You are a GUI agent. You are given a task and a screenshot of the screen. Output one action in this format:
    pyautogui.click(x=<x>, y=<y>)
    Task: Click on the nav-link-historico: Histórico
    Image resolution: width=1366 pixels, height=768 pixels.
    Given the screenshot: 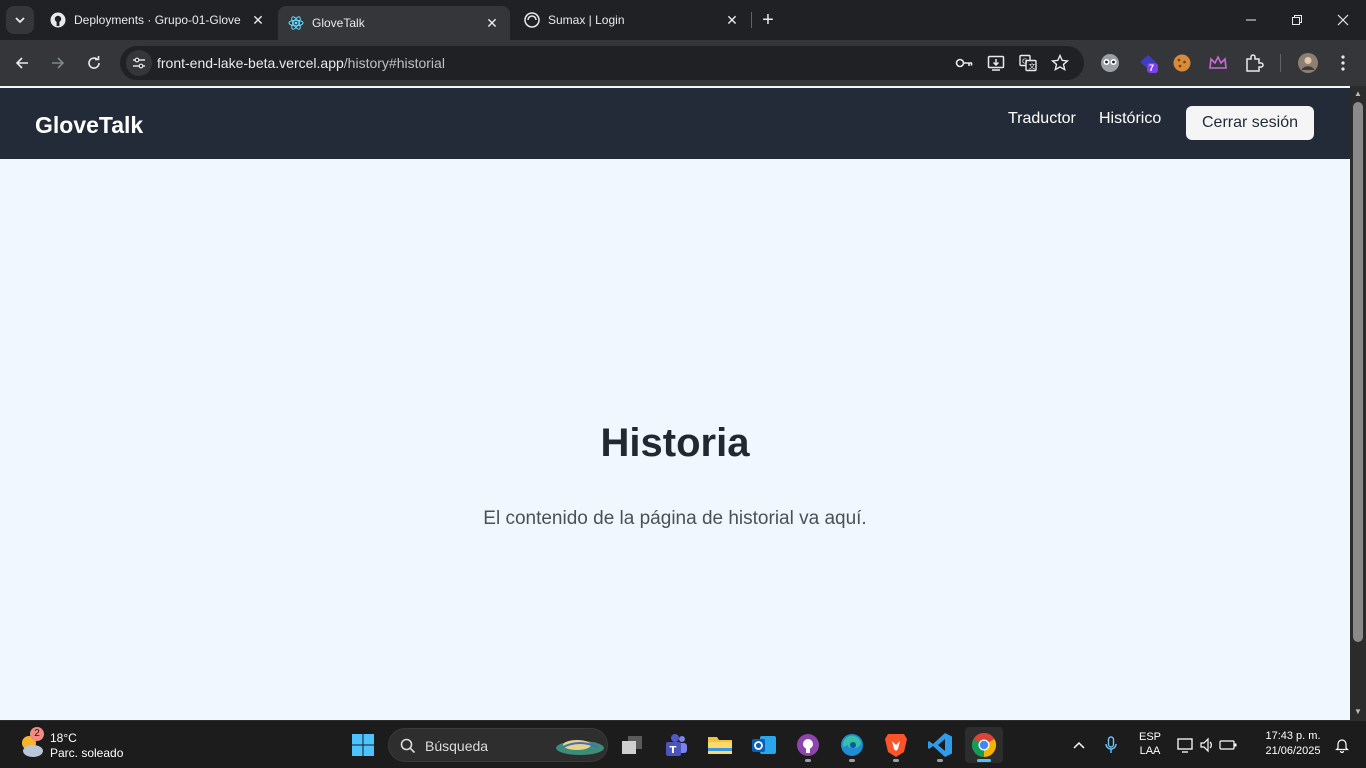 What is the action you would take?
    pyautogui.click(x=1130, y=119)
    